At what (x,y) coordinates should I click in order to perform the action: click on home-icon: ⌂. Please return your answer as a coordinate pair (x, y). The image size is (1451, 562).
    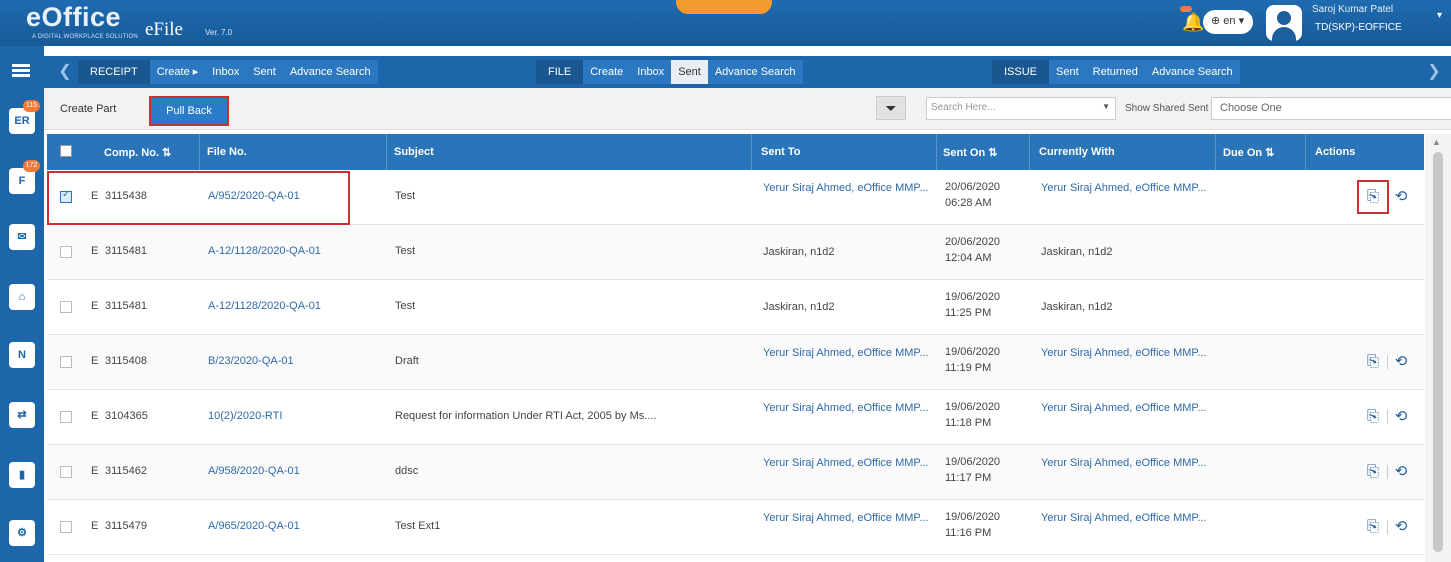
    Looking at the image, I should click on (22, 297).